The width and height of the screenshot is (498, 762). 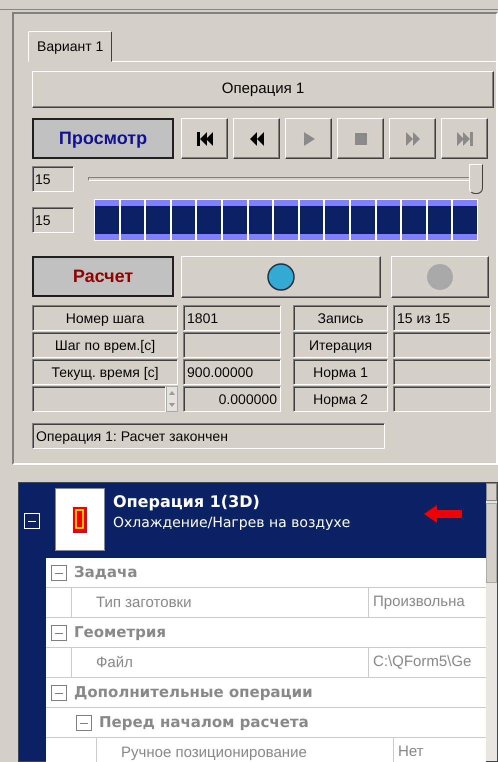 What do you see at coordinates (105, 372) in the screenshot?
I see `field-label: Текущ. время [с]` at bounding box center [105, 372].